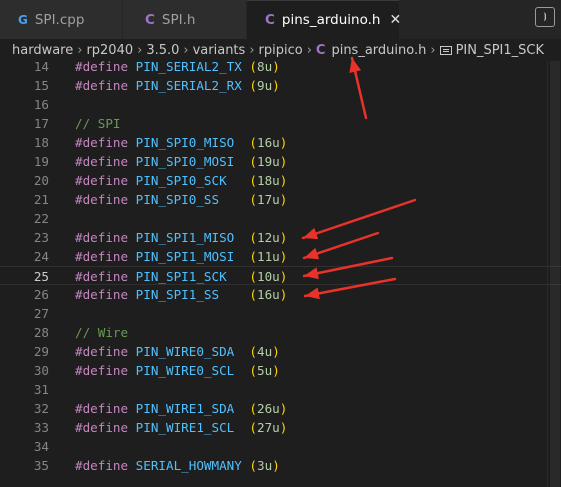  I want to click on code-text: #define PIN_SPI1_SCK (10u), so click(181, 276).